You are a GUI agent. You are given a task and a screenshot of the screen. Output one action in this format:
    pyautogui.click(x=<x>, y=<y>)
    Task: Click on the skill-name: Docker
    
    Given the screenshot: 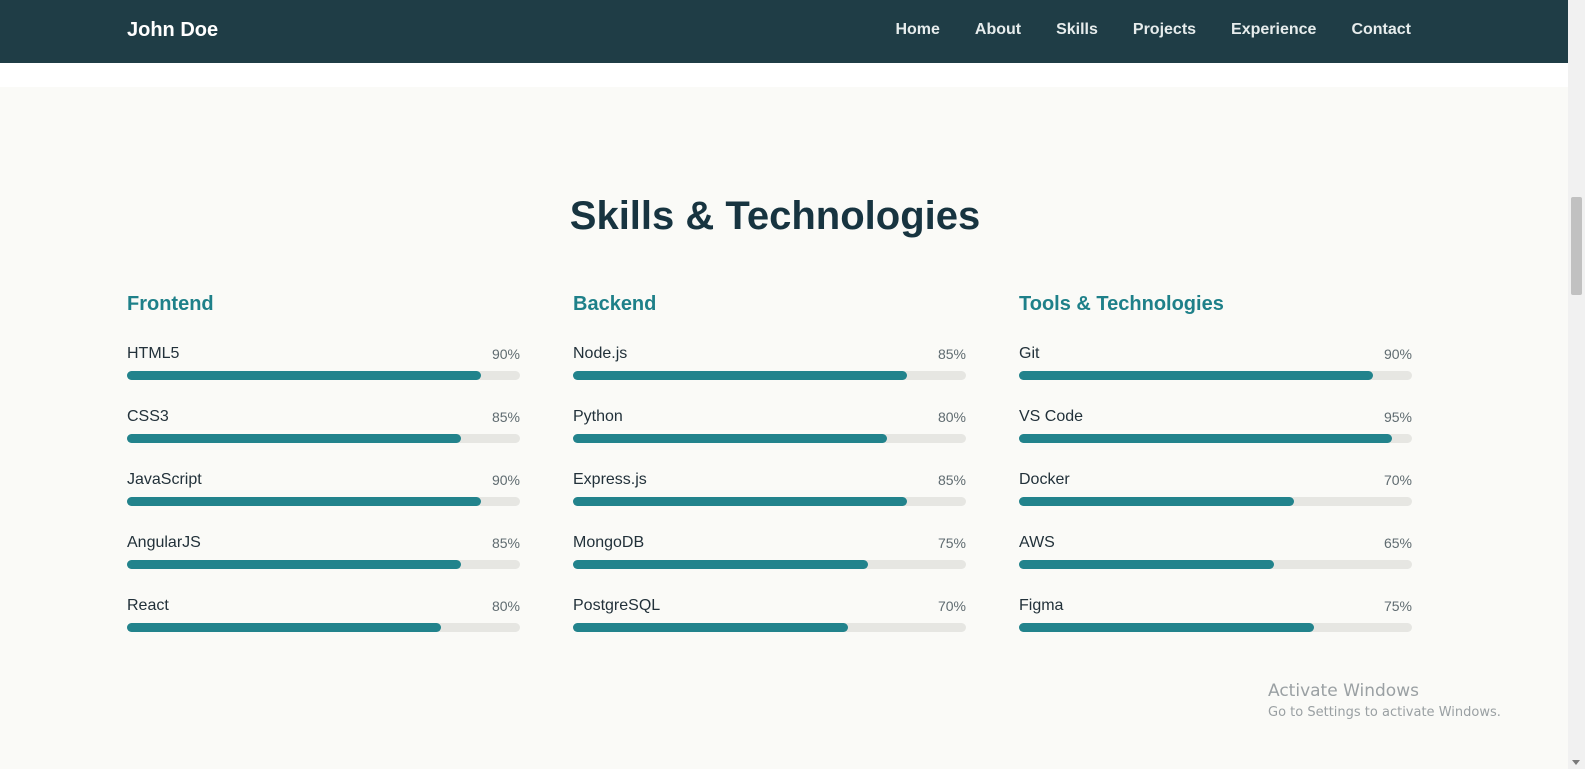 What is the action you would take?
    pyautogui.click(x=1044, y=479)
    